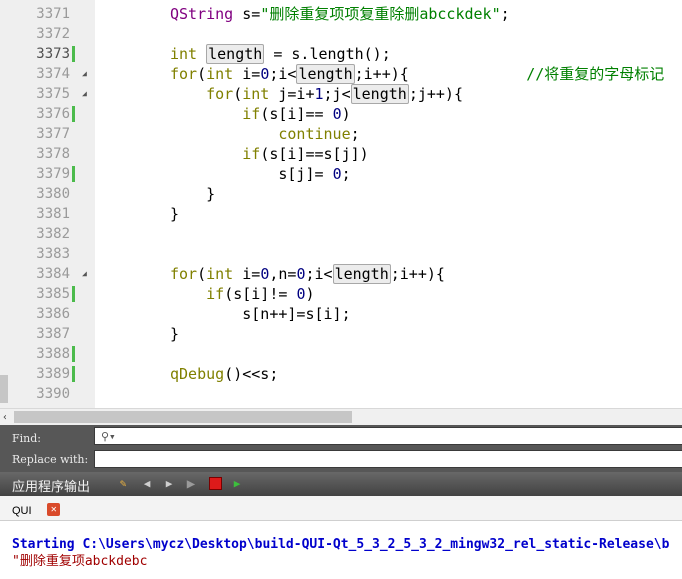 The width and height of the screenshot is (682, 579). I want to click on vertical-scrollbar-thumb, so click(4, 389).